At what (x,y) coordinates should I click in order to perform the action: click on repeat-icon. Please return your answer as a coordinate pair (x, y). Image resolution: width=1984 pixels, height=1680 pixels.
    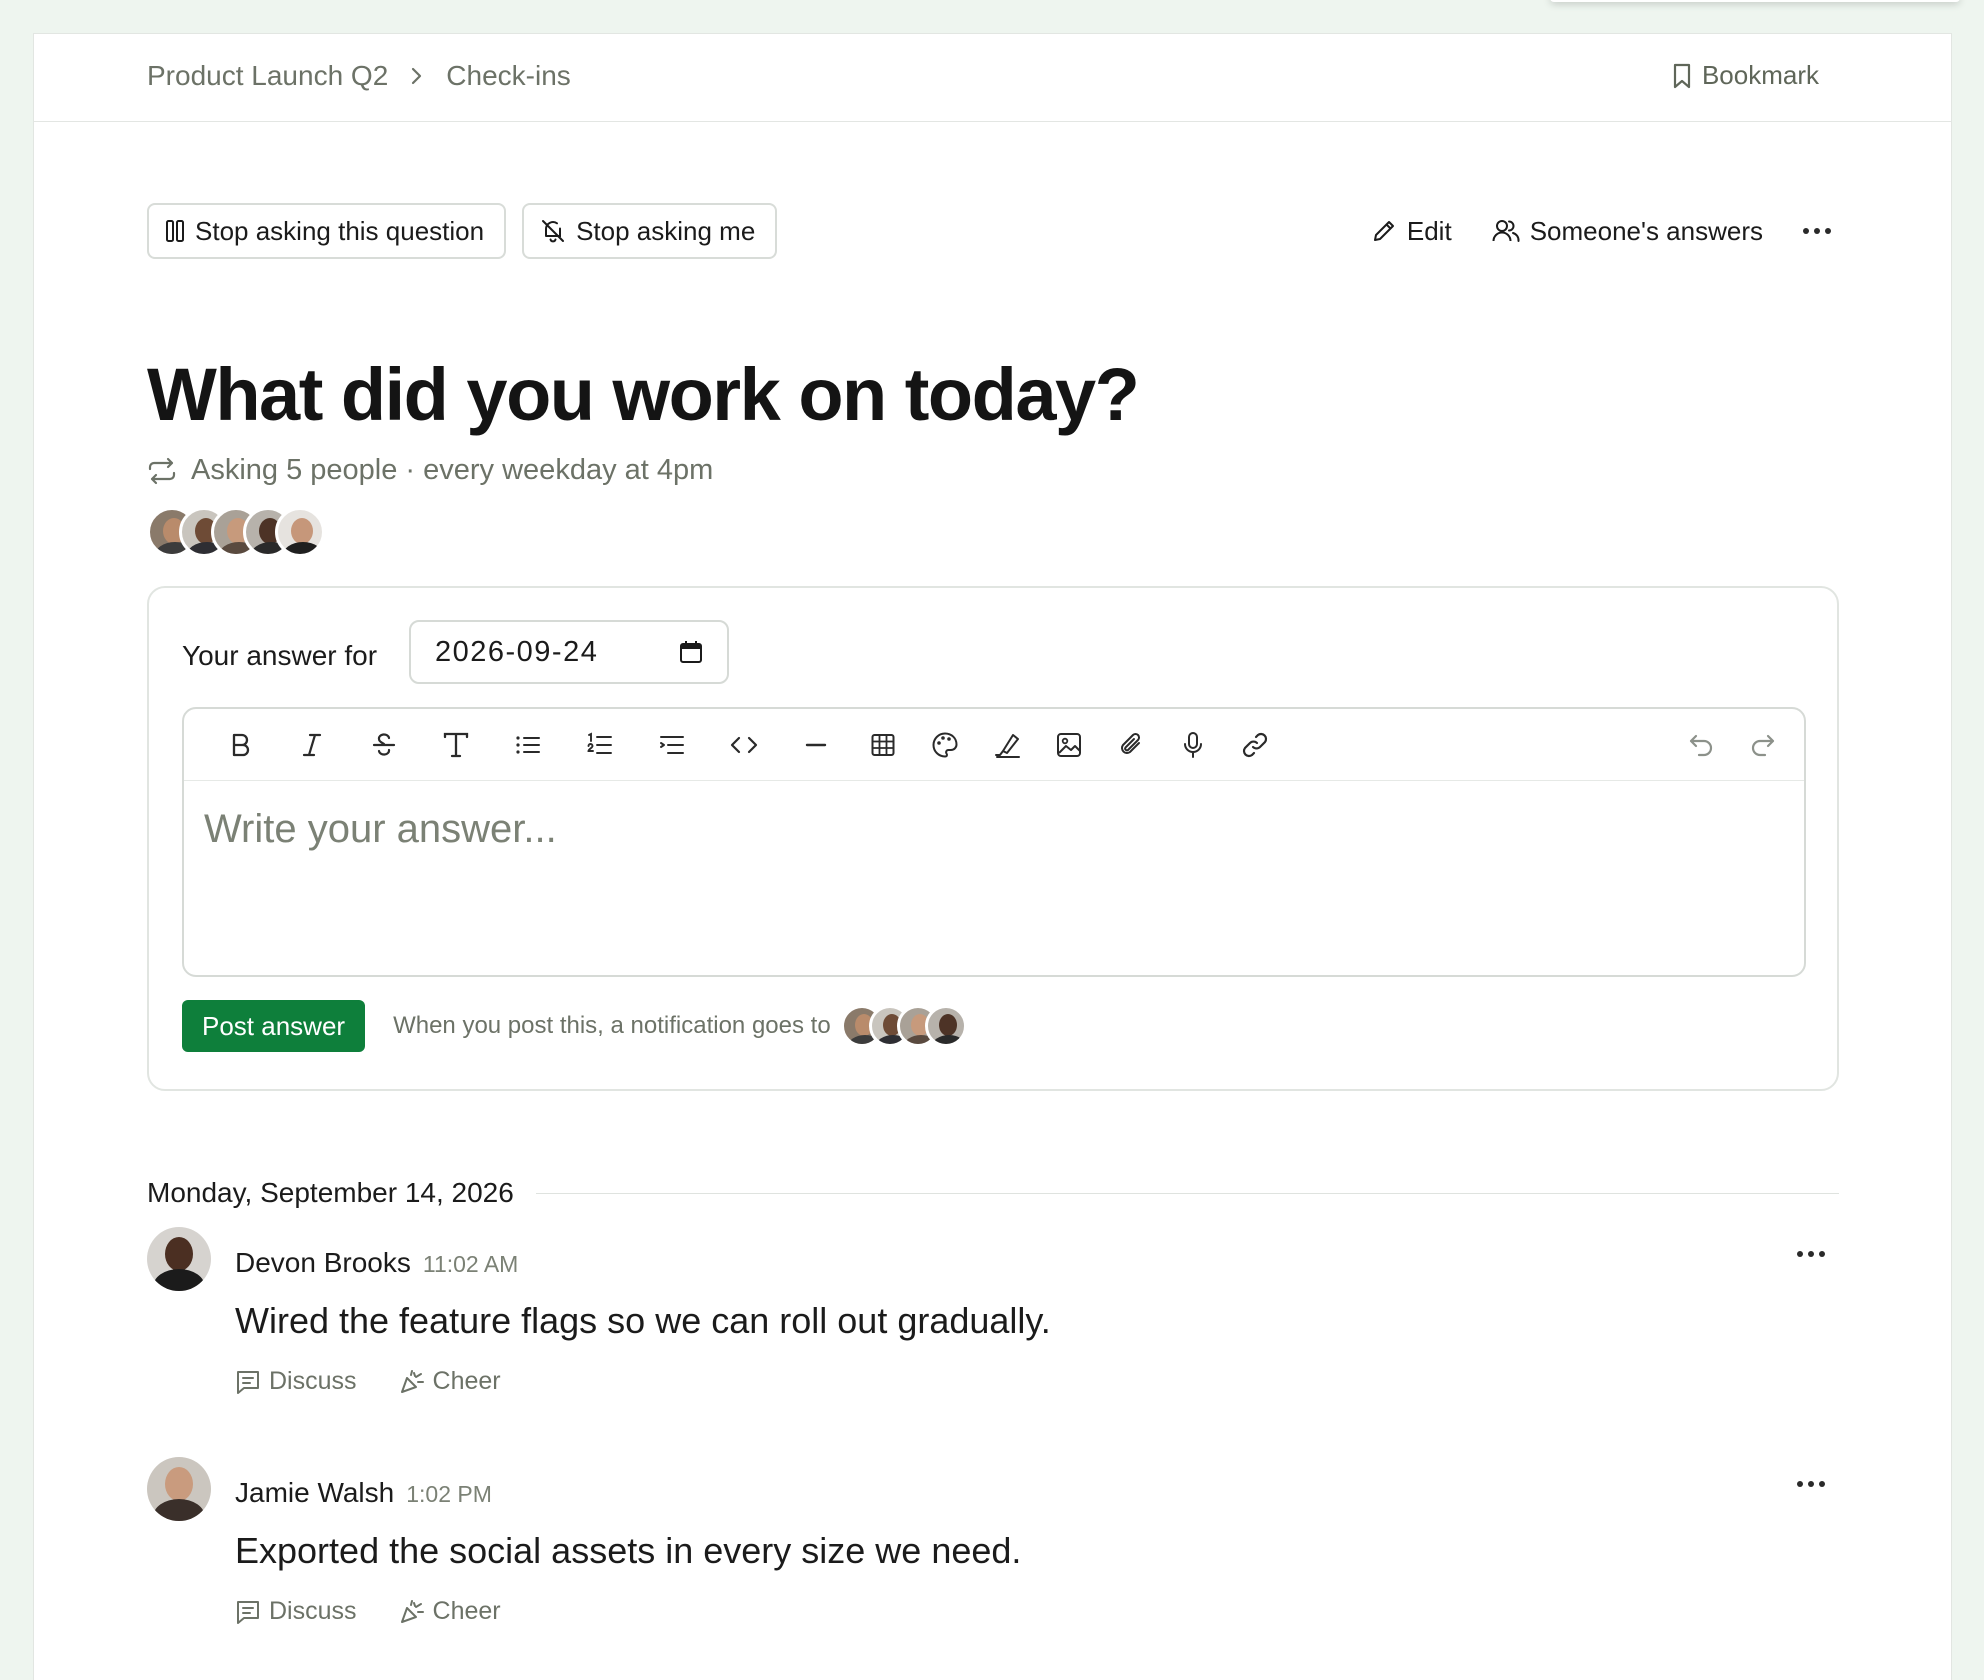
    Looking at the image, I should click on (162, 471).